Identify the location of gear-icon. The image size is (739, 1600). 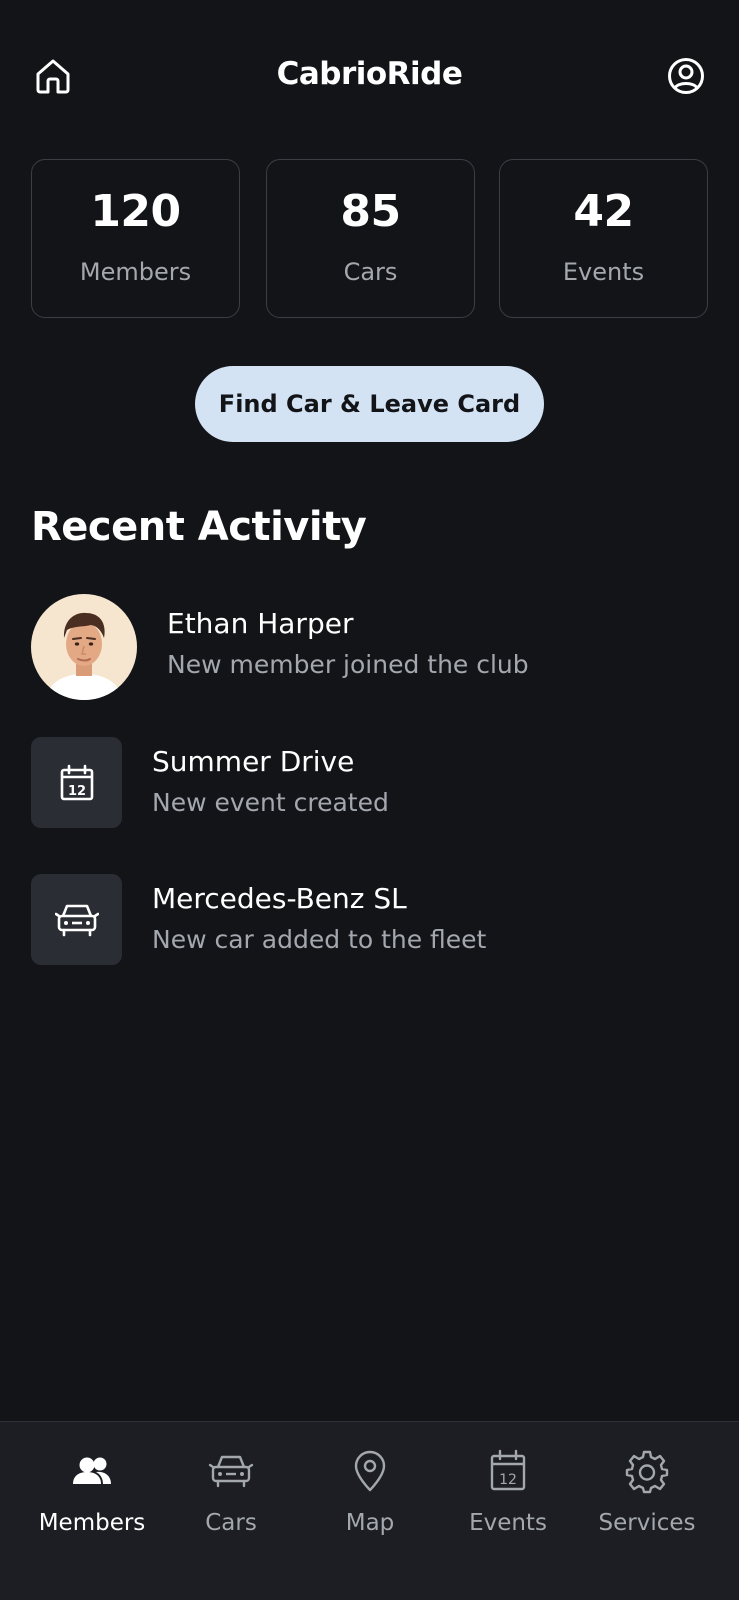
(647, 1472).